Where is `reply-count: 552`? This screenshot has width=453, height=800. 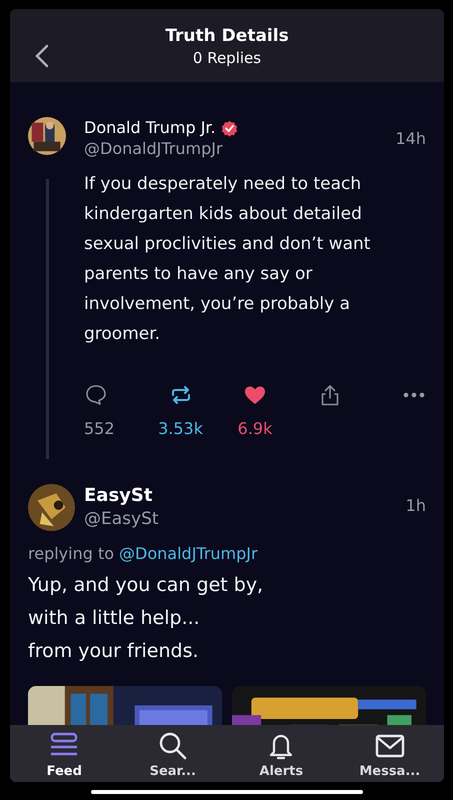
reply-count: 552 is located at coordinates (99, 429).